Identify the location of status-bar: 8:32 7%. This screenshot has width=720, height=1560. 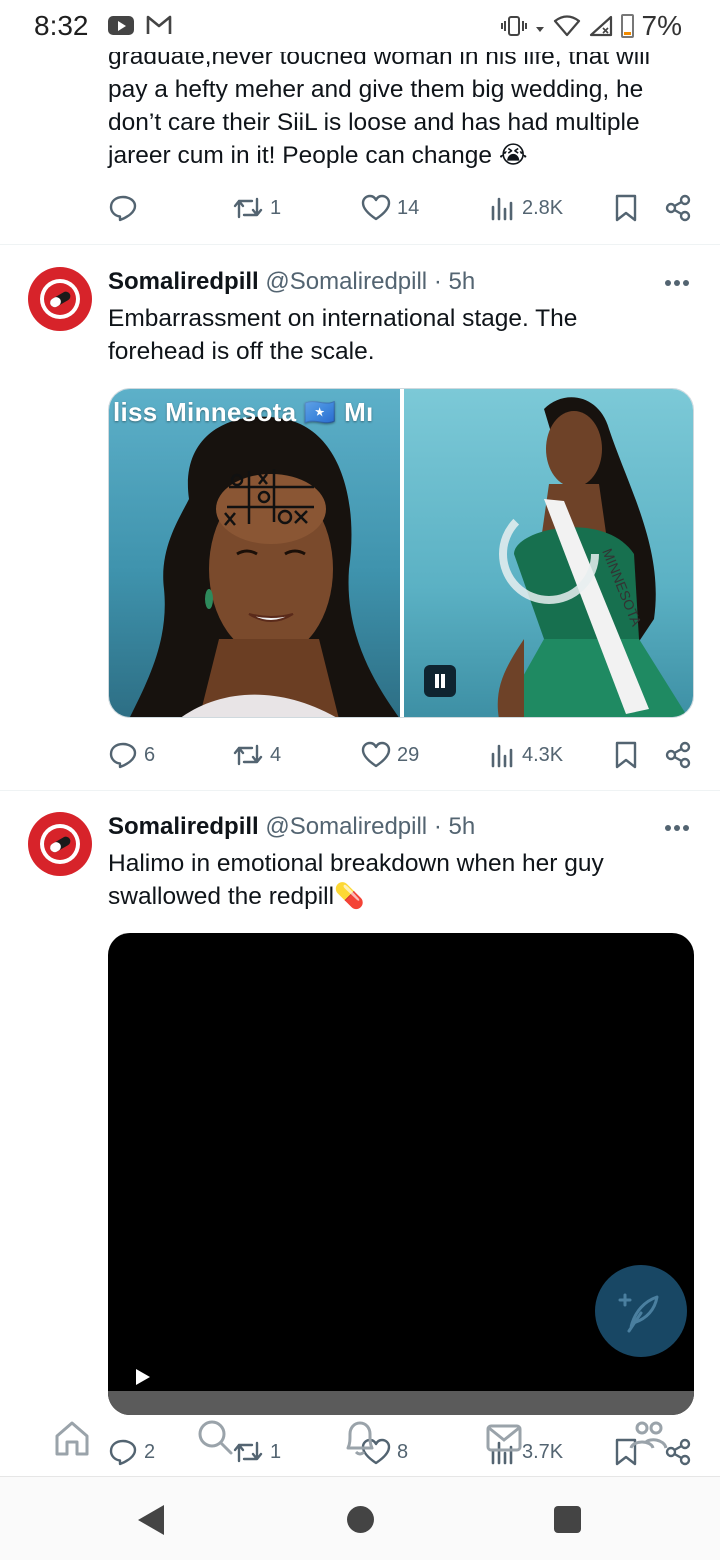
(360, 26).